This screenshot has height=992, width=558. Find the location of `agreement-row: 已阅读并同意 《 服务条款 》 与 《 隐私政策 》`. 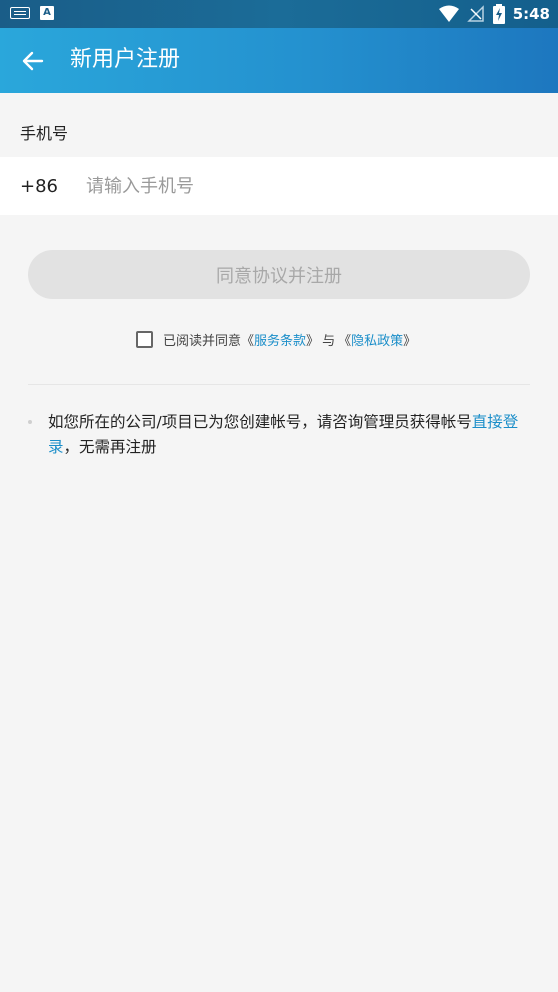

agreement-row: 已阅读并同意 《 服务条款 》 与 《 隐私政策 》 is located at coordinates (276, 339).